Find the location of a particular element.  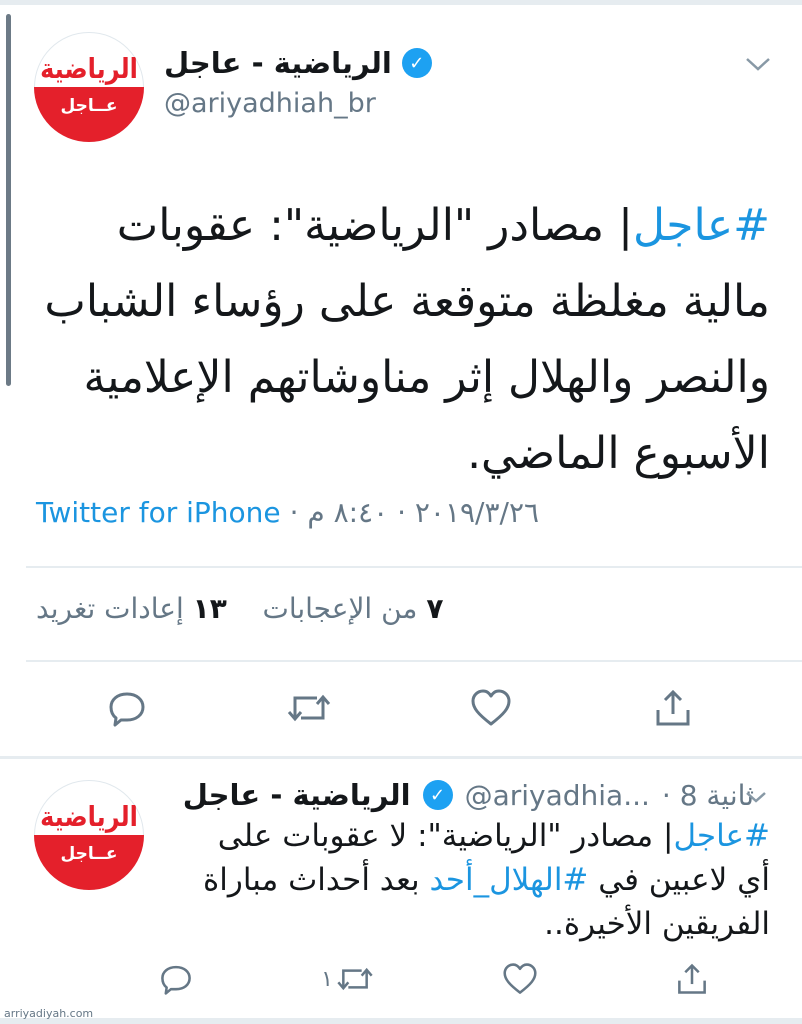

reply-avatar: الرياضية عــاجل is located at coordinates (89, 835).